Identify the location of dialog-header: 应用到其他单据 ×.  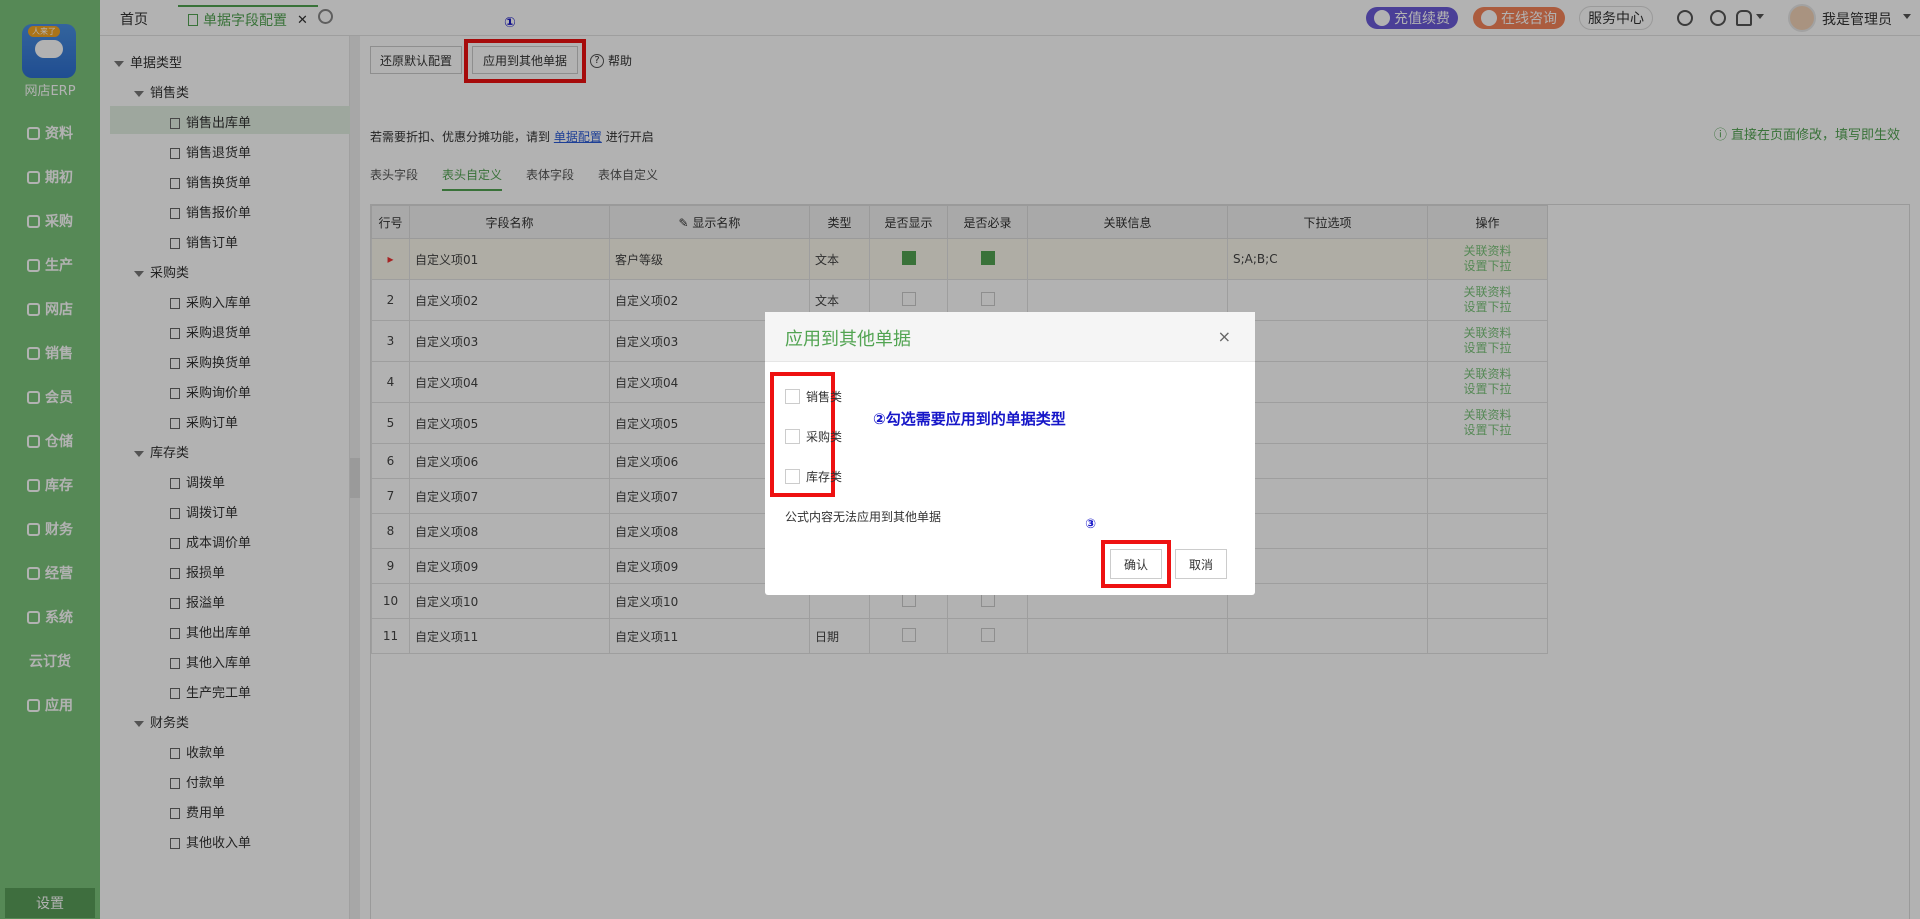
(1010, 337).